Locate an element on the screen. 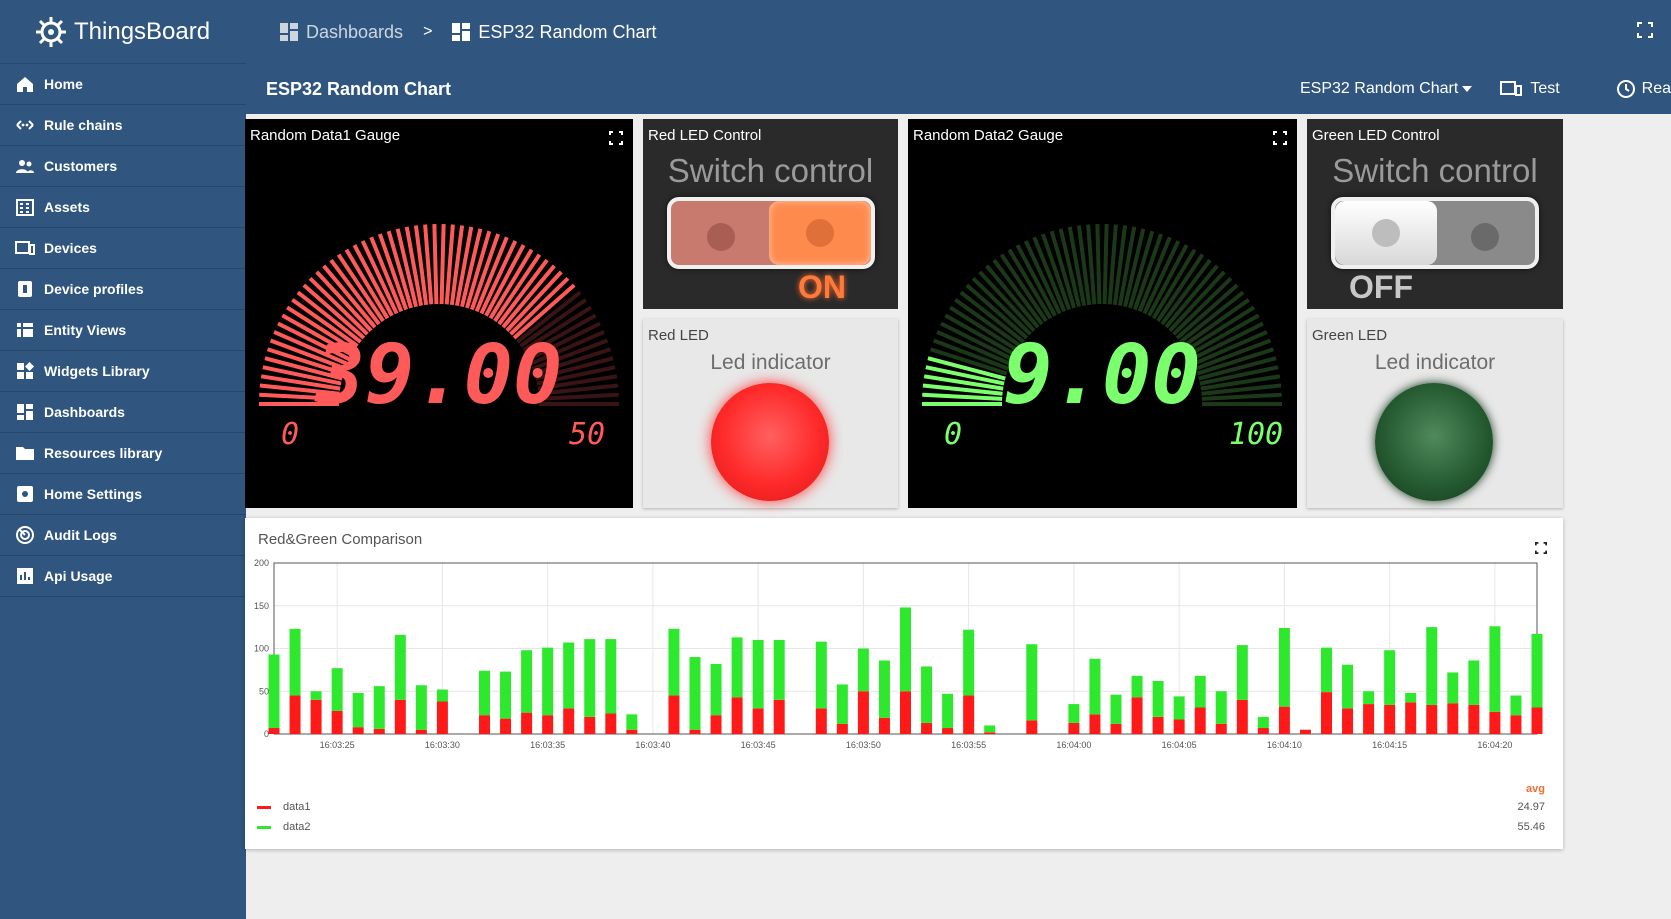  gauge-max-label: 50 is located at coordinates (587, 434).